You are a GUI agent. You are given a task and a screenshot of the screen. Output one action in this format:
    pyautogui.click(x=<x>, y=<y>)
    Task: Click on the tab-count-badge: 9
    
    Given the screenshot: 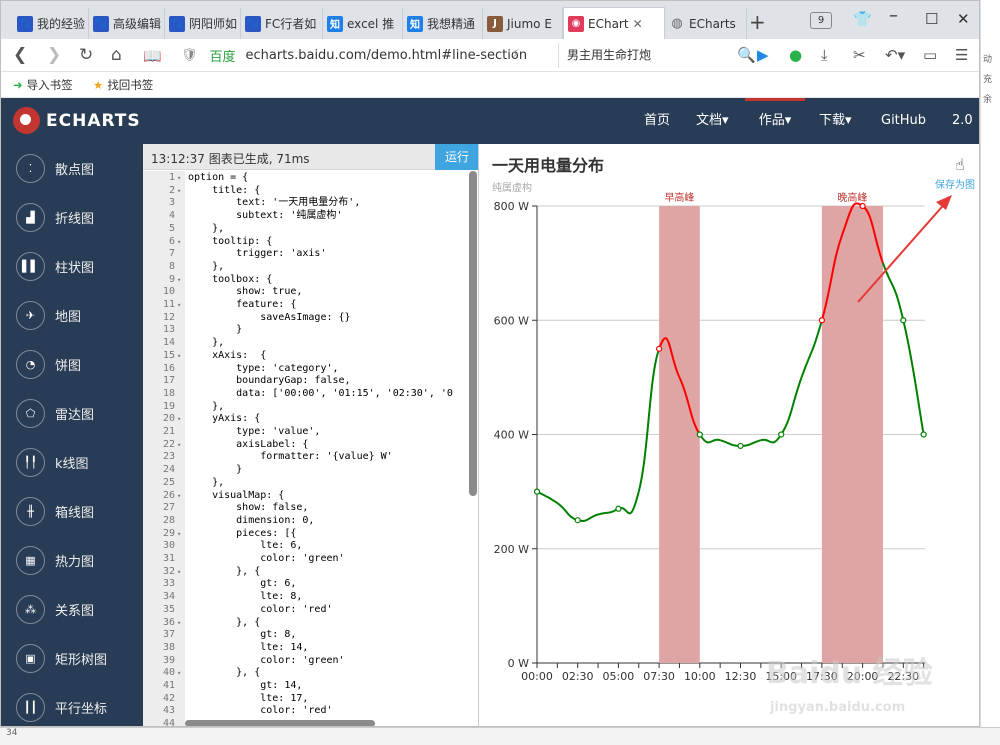 What is the action you would take?
    pyautogui.click(x=821, y=20)
    